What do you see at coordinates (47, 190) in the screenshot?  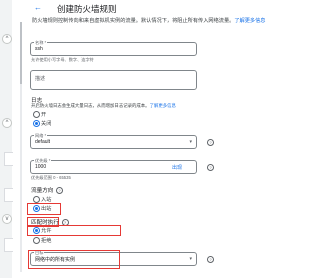 I see `direction-label: 流量方向 ?` at bounding box center [47, 190].